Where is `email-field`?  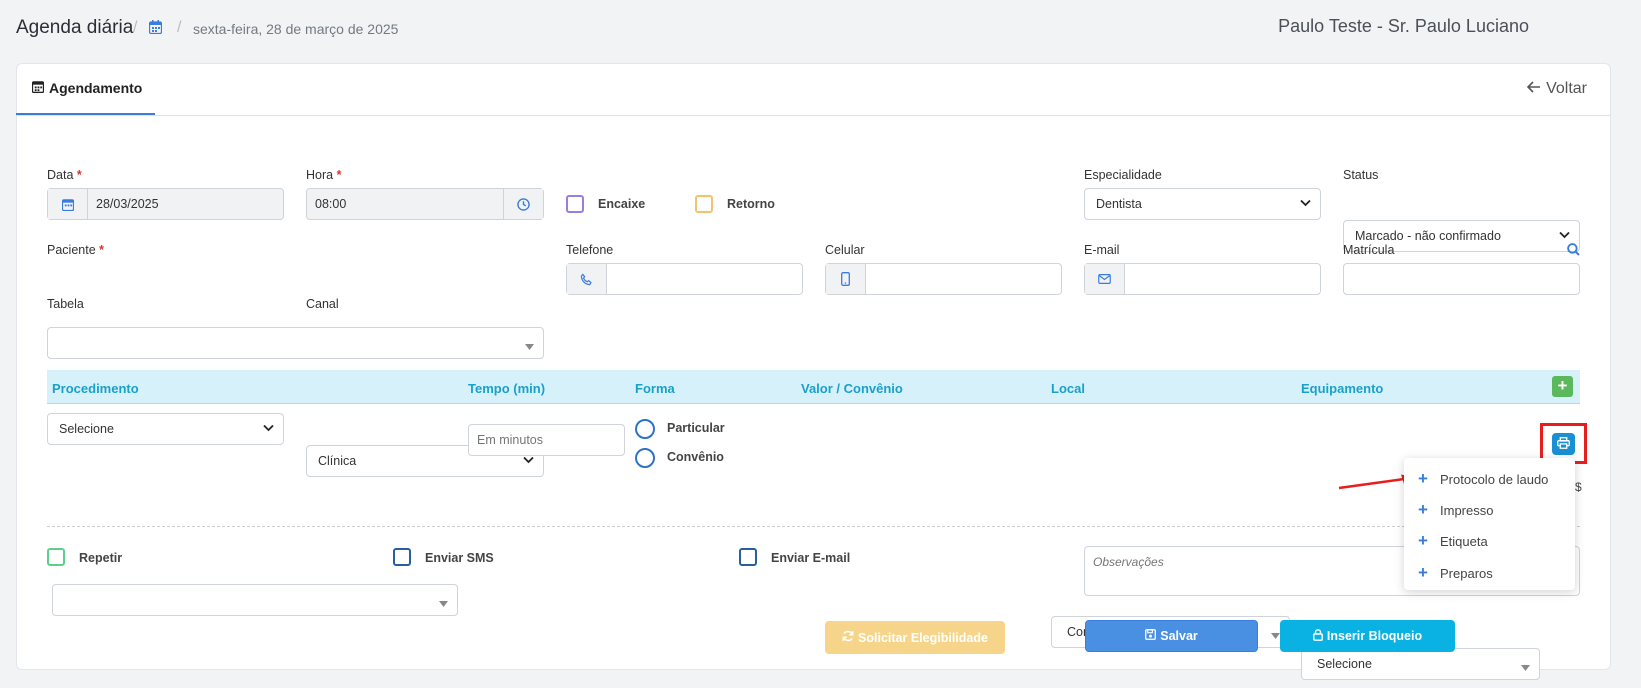 email-field is located at coordinates (1202, 279).